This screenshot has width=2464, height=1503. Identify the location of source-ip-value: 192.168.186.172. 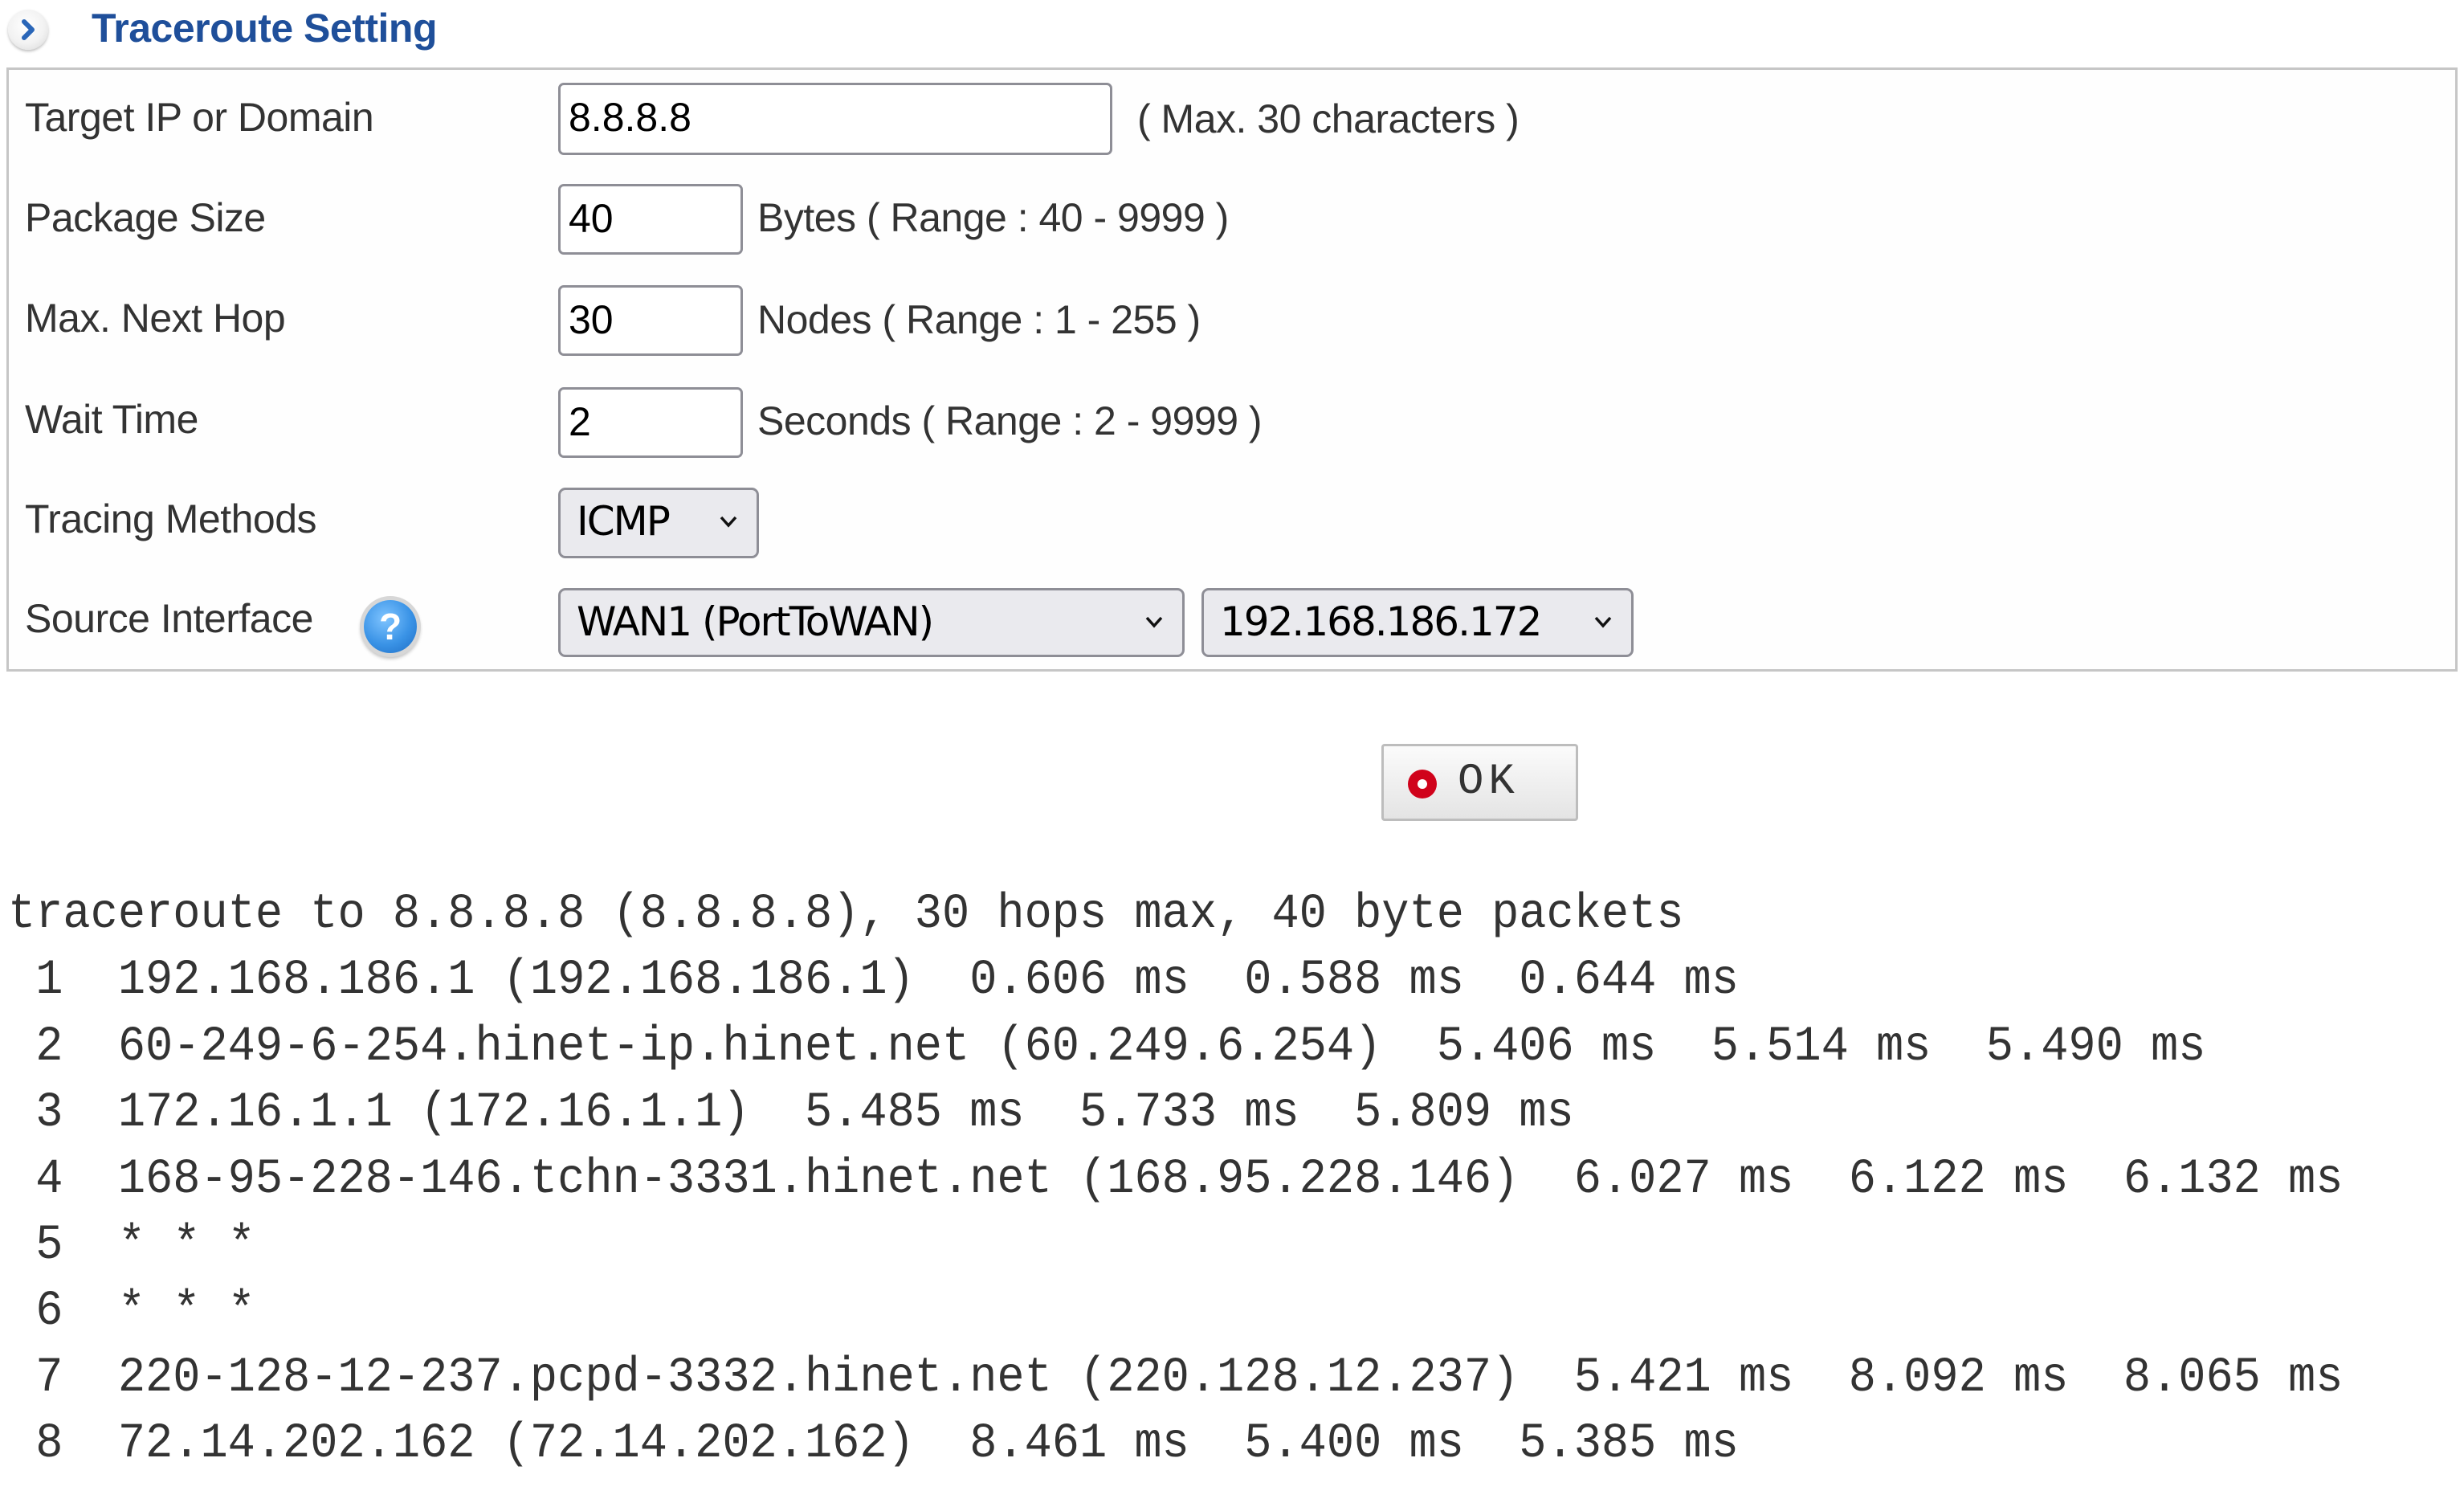
(1381, 622).